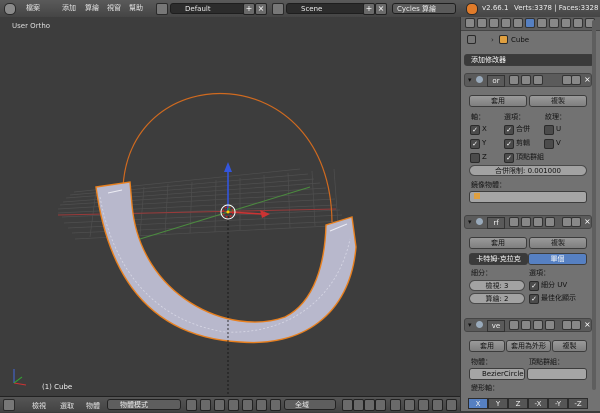 The image size is (600, 413). Describe the element at coordinates (494, 23) in the screenshot. I see `world-tab-icon` at that location.